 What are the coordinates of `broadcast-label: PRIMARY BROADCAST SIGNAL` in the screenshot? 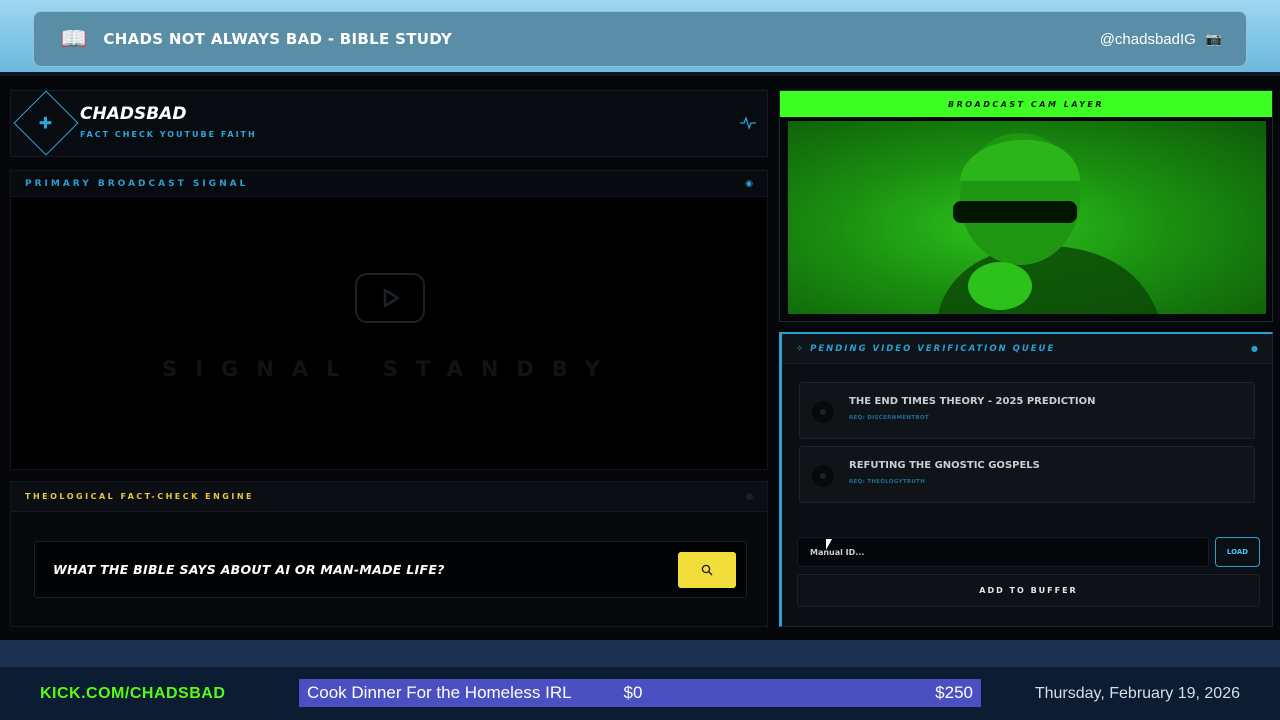 It's located at (137, 183).